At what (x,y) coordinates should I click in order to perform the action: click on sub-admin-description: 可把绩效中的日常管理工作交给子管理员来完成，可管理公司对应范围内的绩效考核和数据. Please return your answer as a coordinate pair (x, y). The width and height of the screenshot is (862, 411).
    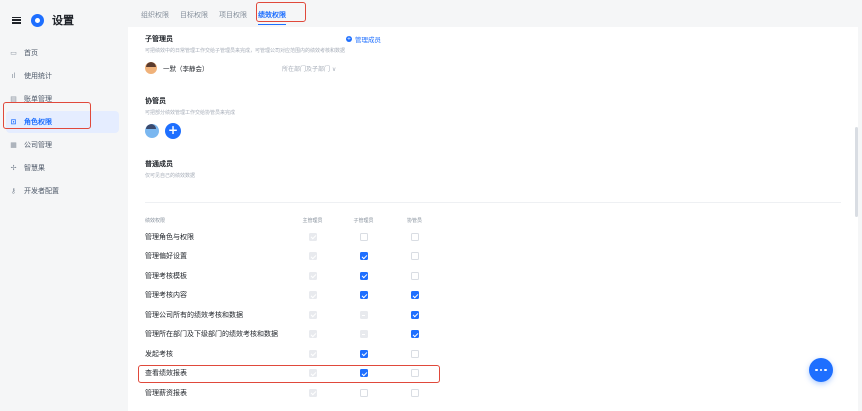
    Looking at the image, I should click on (245, 51).